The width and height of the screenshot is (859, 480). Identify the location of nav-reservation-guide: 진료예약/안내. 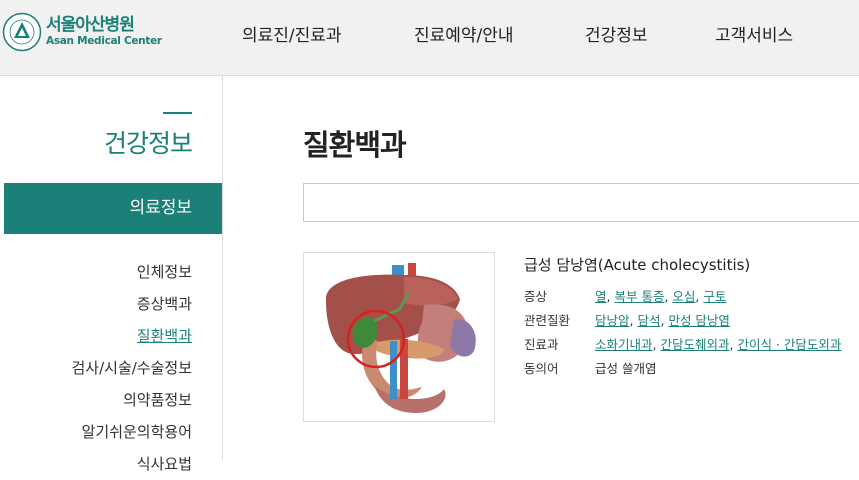
(464, 33).